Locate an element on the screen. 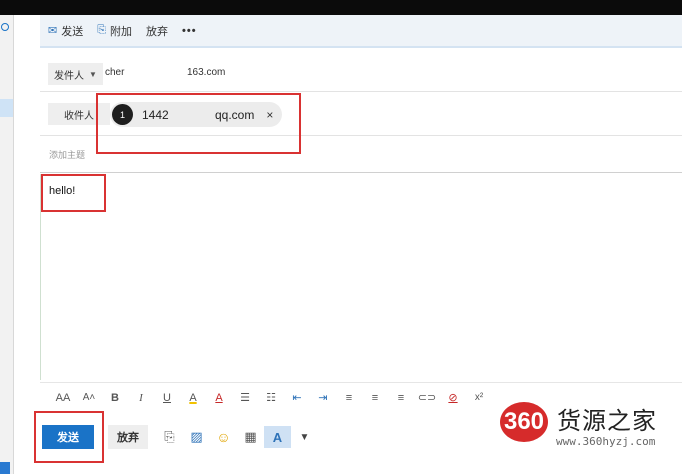 This screenshot has width=682, height=474. bold-icon: B is located at coordinates (115, 398).